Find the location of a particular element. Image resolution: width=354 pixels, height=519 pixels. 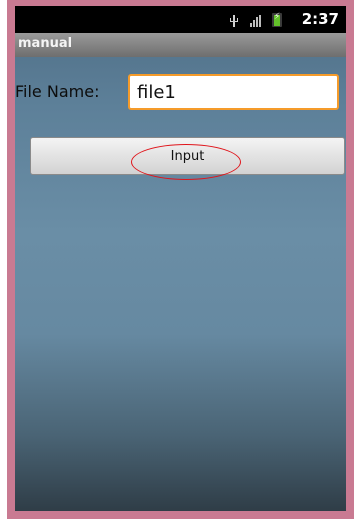

input-button: Input is located at coordinates (187, 156).